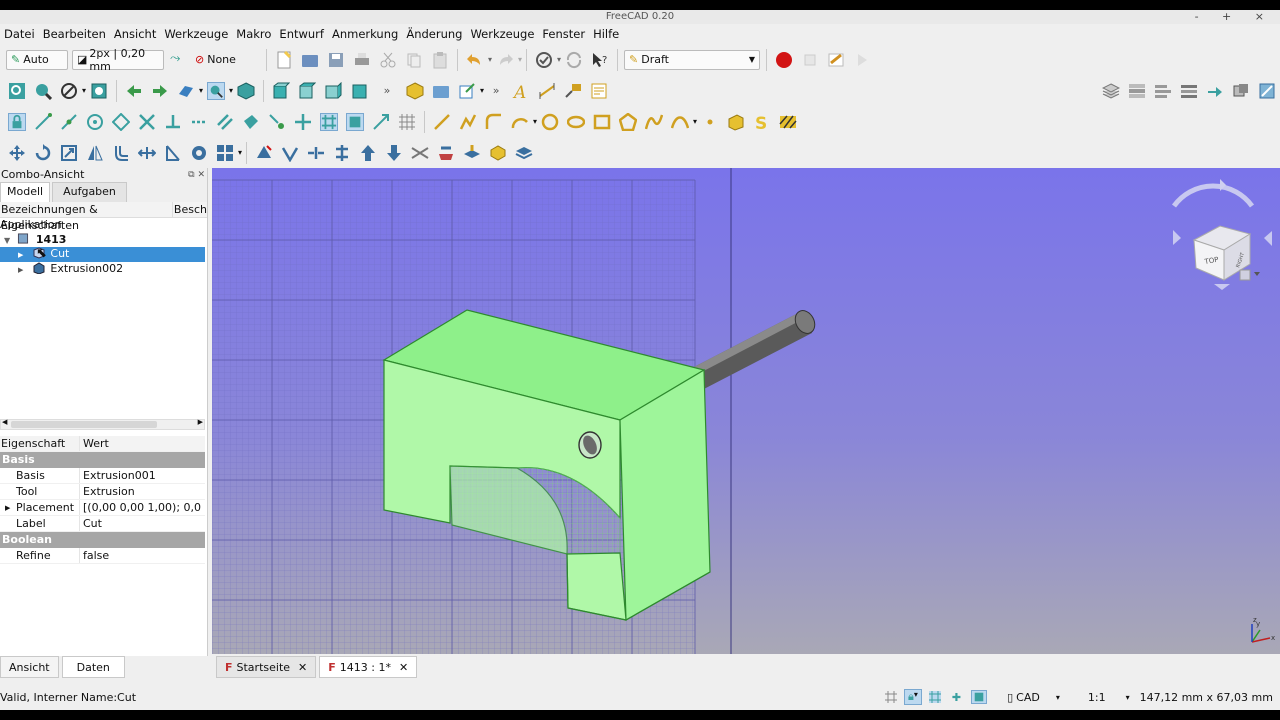  I want to click on snap-extension-icon, so click(199, 122).